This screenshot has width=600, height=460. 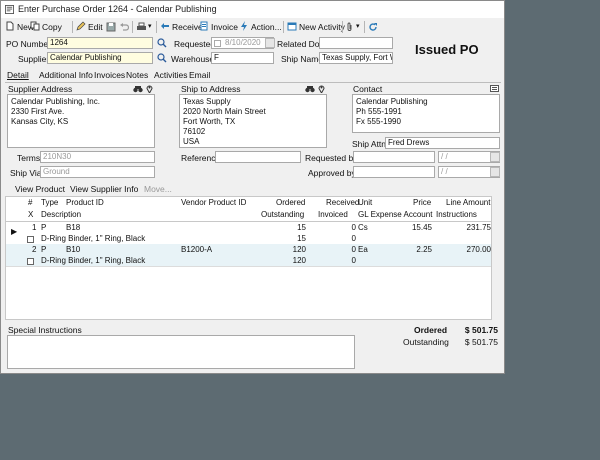 What do you see at coordinates (244, 26) in the screenshot?
I see `lightning-icon` at bounding box center [244, 26].